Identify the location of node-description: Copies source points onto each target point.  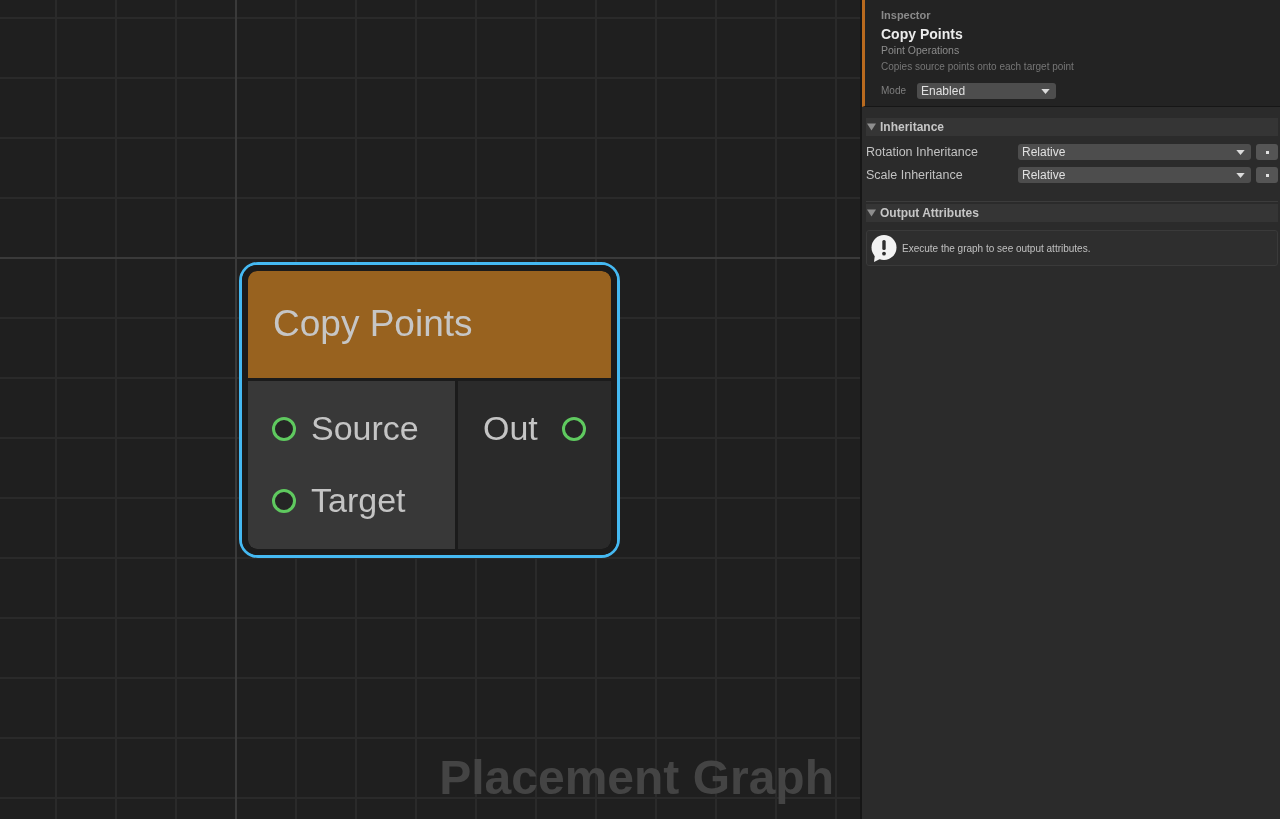
(977, 67).